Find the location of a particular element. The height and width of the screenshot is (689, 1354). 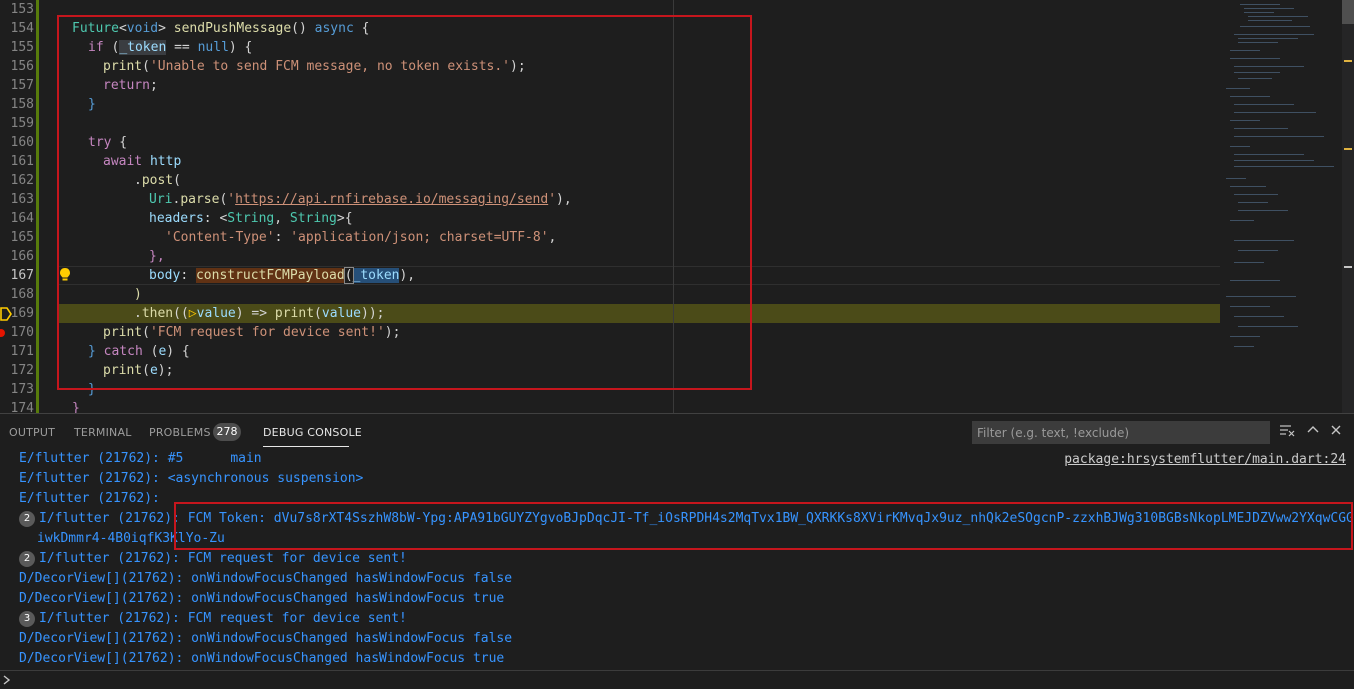

line-number: 173 is located at coordinates (22, 389).